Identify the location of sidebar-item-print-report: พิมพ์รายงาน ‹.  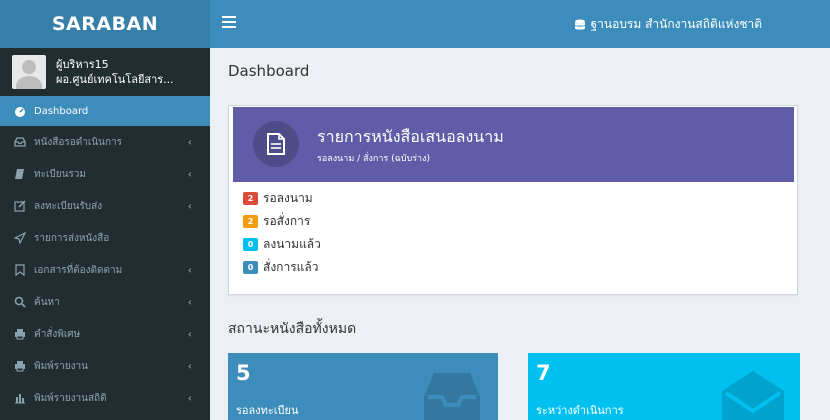
(105, 366).